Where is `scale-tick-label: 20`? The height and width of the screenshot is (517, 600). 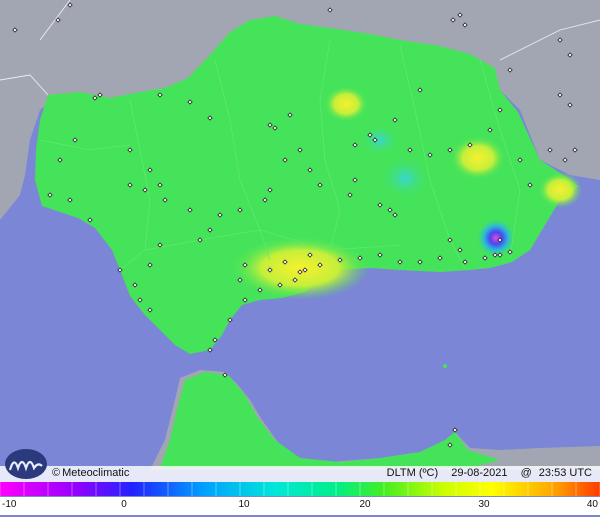
scale-tick-label: 20 is located at coordinates (365, 504).